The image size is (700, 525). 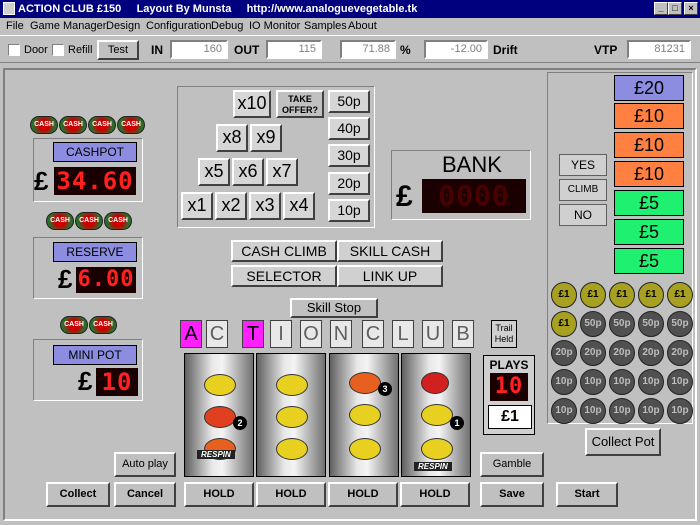 What do you see at coordinates (363, 494) in the screenshot?
I see `hold-button-3: HOLD` at bounding box center [363, 494].